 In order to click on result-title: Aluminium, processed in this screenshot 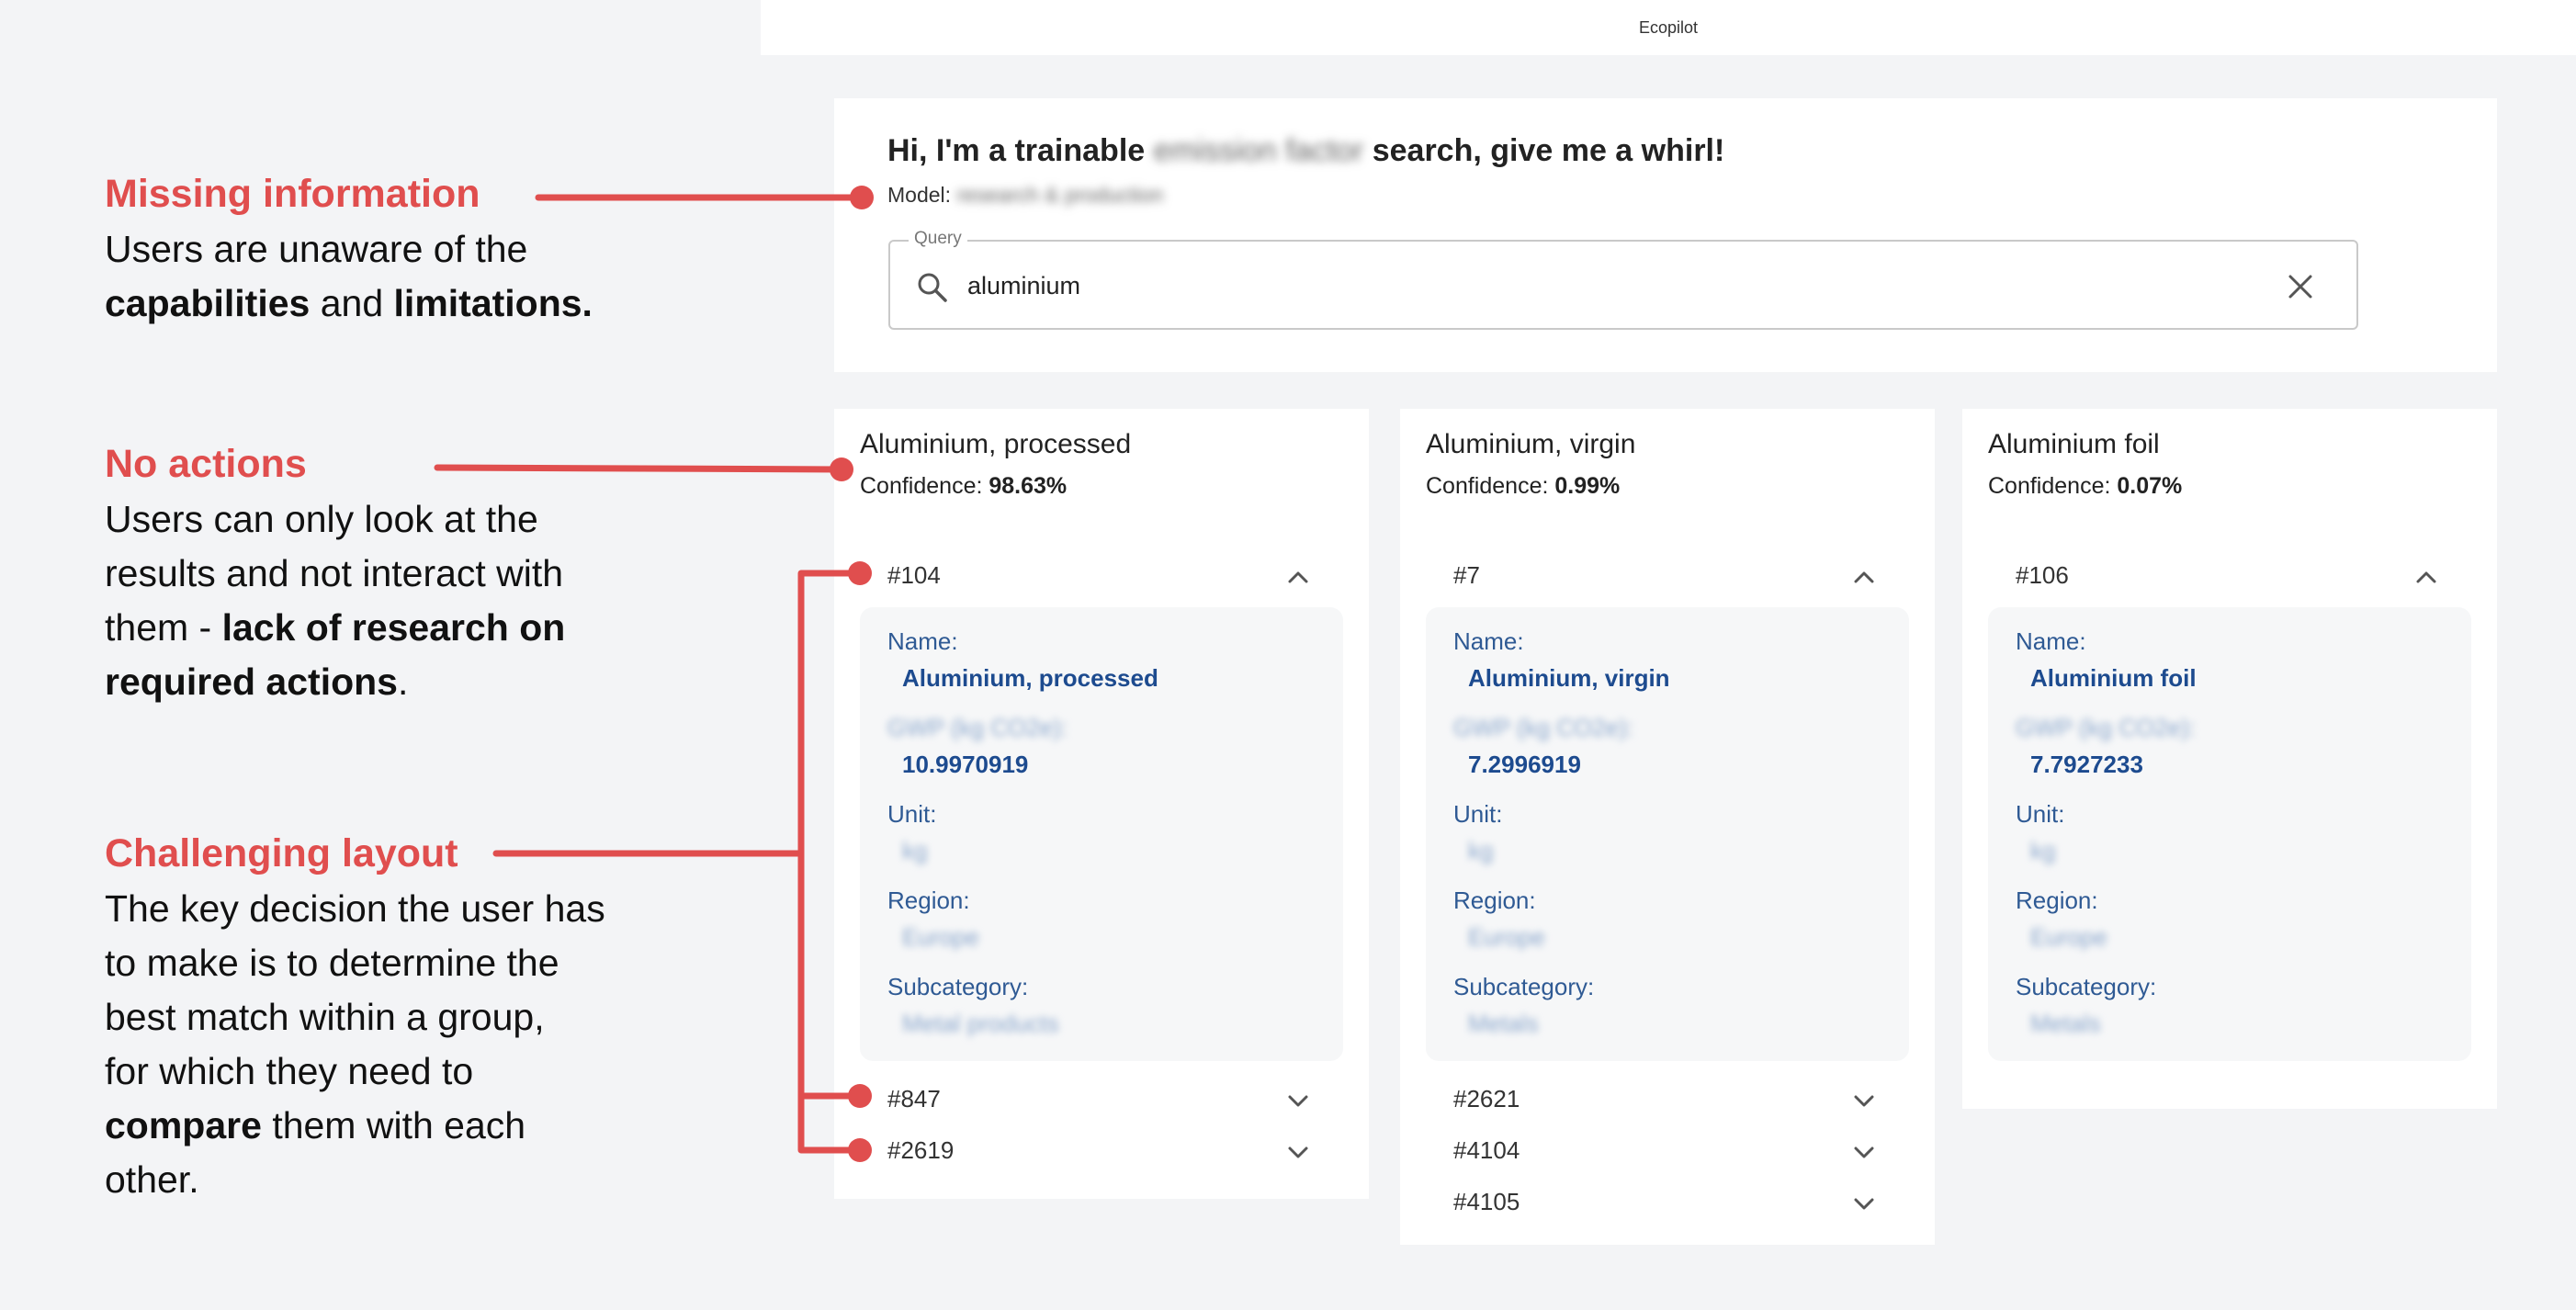, I will do `click(996, 444)`.